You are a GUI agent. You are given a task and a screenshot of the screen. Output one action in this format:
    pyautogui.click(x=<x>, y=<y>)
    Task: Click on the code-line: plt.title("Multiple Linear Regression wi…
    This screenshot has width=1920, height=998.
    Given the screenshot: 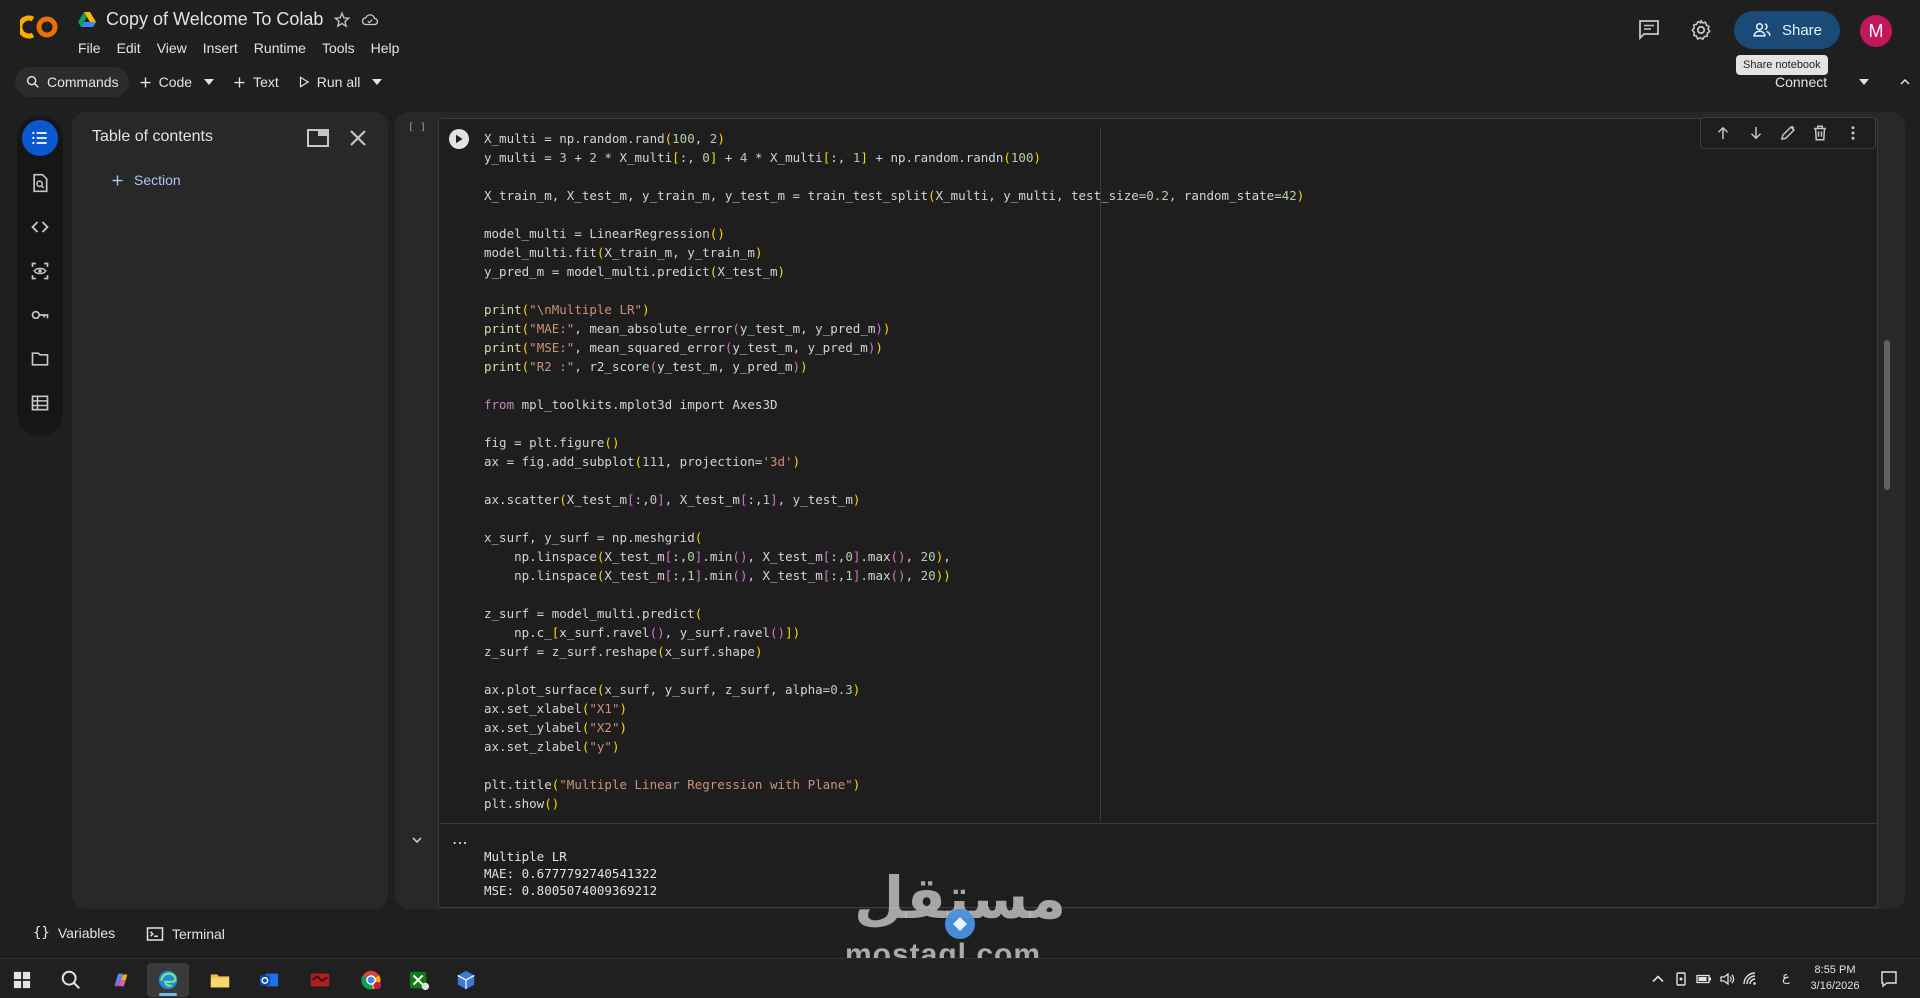 What is the action you would take?
    pyautogui.click(x=1202, y=784)
    